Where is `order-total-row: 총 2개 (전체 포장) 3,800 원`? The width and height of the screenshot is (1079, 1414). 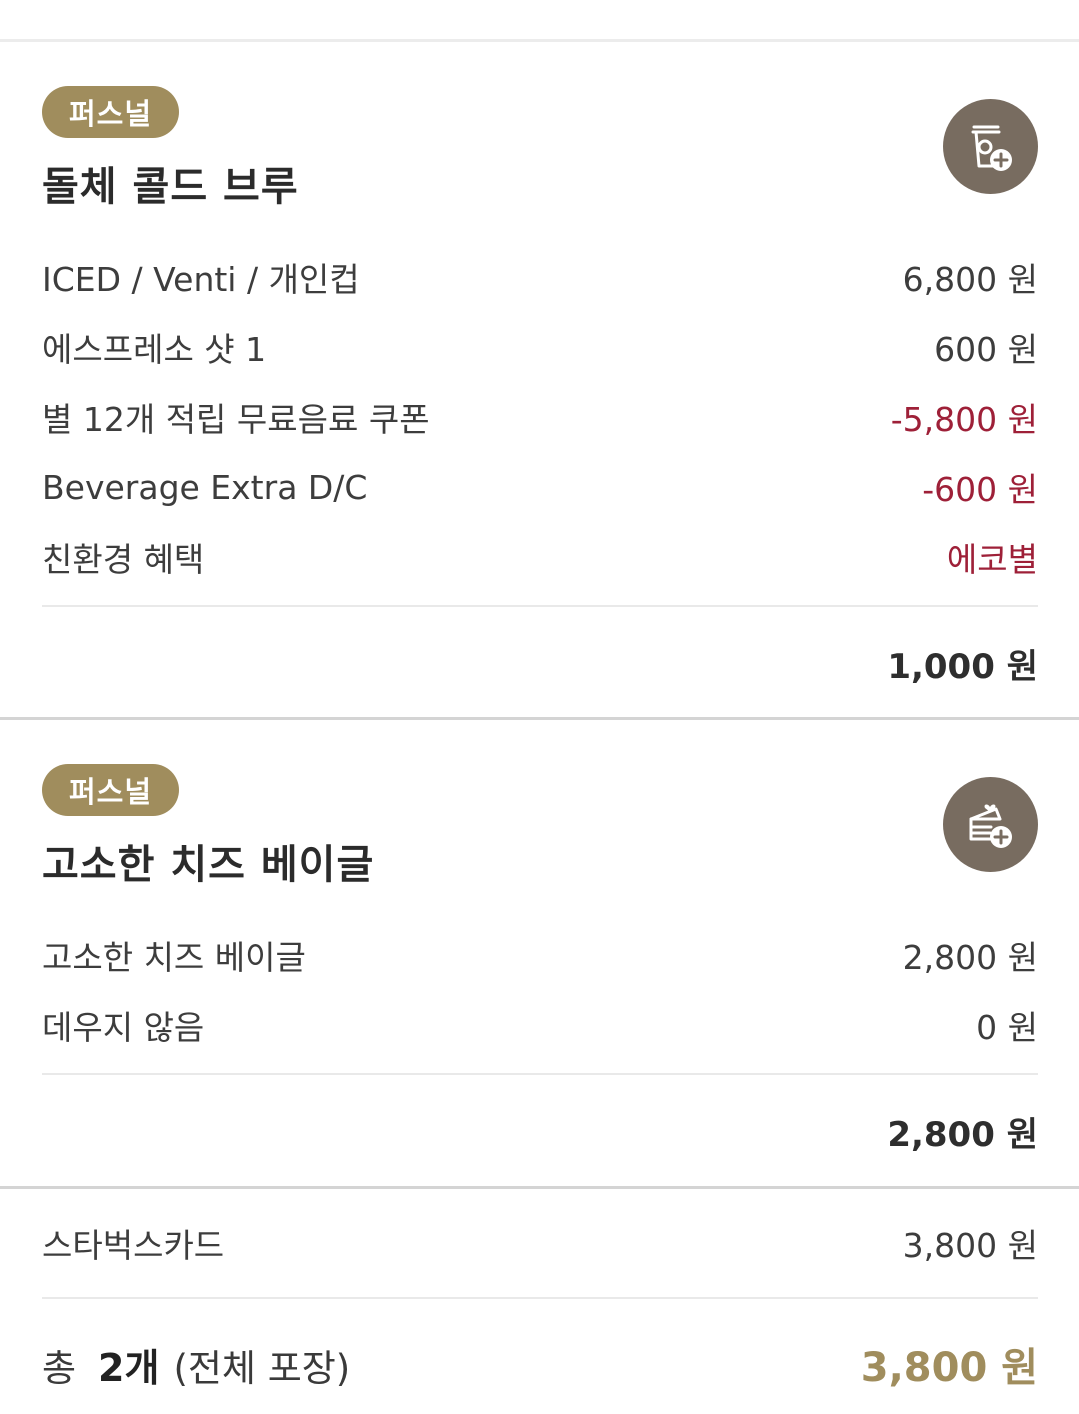 order-total-row: 총 2개 (전체 포장) 3,800 원 is located at coordinates (540, 1364).